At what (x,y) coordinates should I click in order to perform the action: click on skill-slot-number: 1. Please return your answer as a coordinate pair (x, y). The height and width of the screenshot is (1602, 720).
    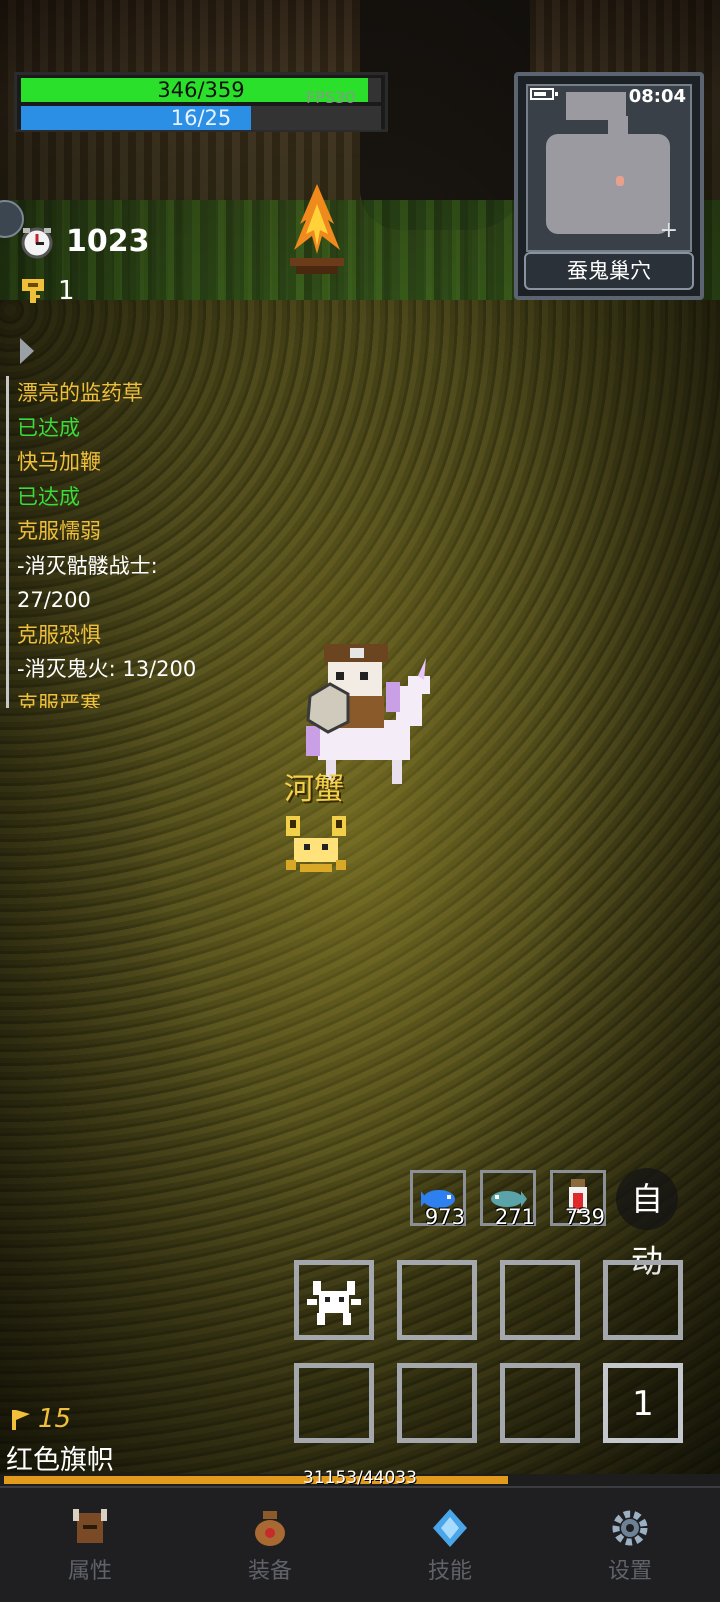
    Looking at the image, I should click on (643, 1404).